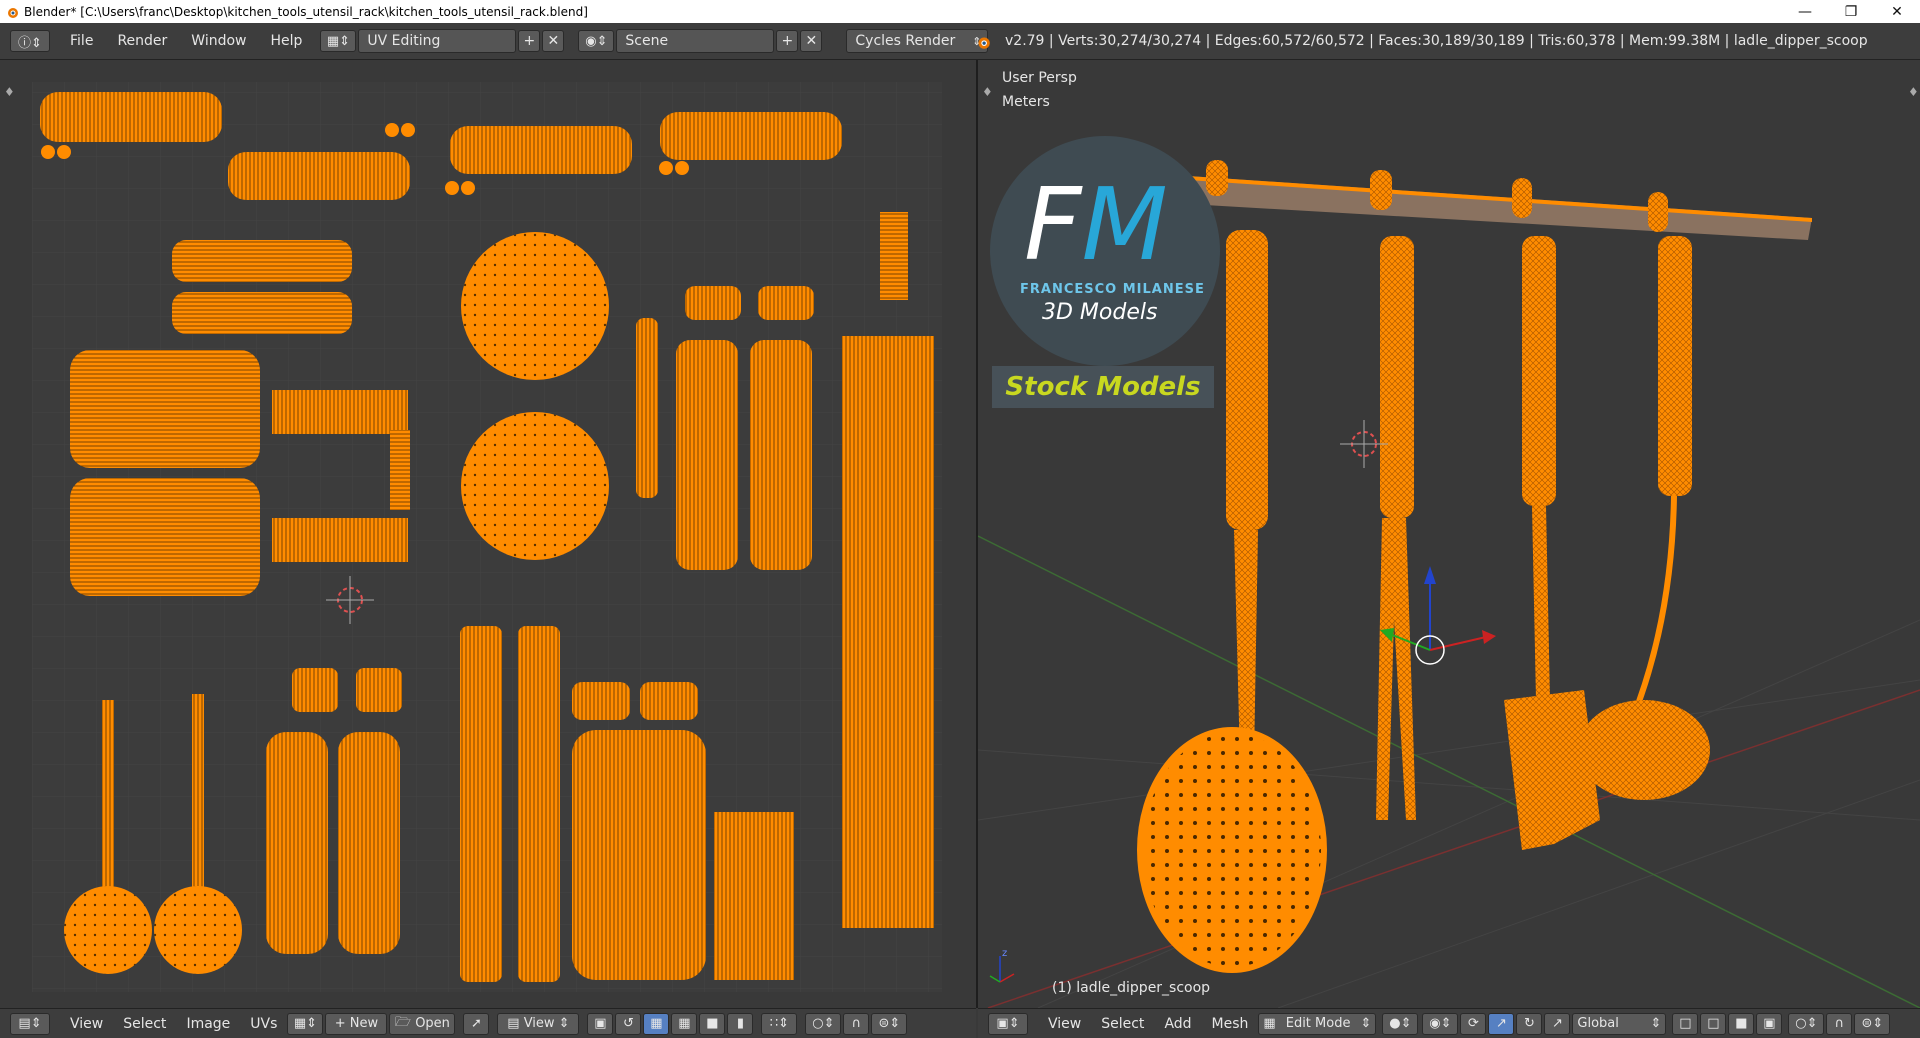 This screenshot has height=1038, width=1920. I want to click on toolshelf-toggle-icon: ♦, so click(987, 92).